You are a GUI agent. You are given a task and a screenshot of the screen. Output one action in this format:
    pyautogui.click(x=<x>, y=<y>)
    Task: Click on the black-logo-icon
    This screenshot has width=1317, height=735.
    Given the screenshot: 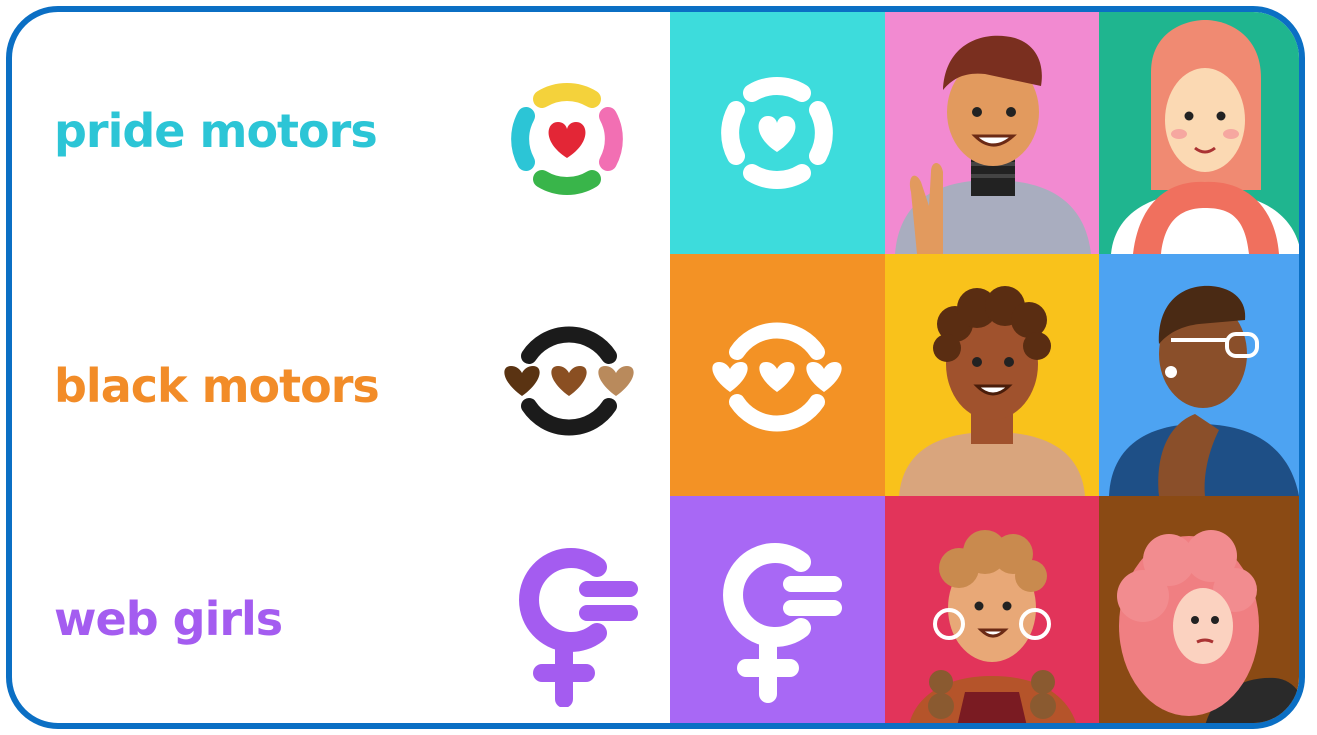 What is the action you would take?
    pyautogui.click(x=569, y=381)
    